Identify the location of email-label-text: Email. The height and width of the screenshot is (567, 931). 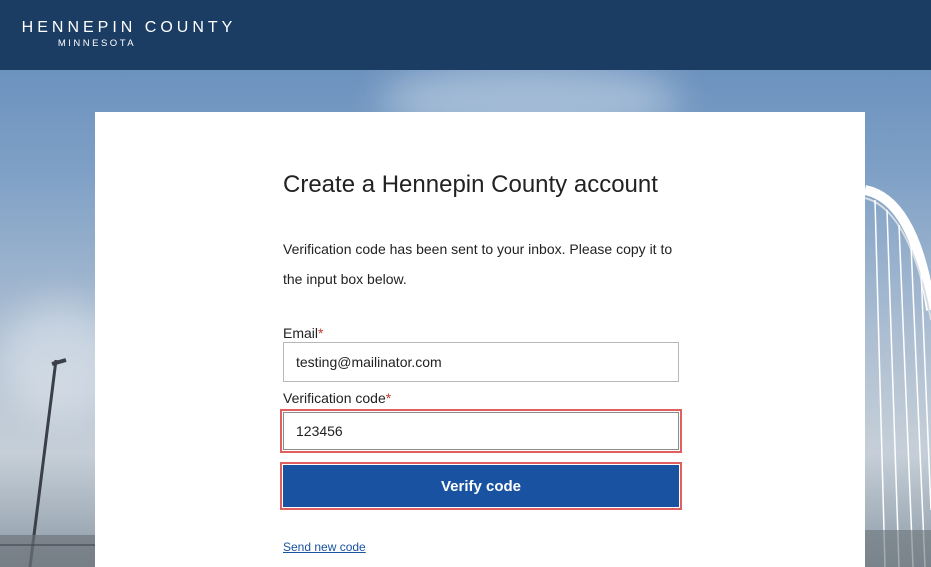
(301, 333).